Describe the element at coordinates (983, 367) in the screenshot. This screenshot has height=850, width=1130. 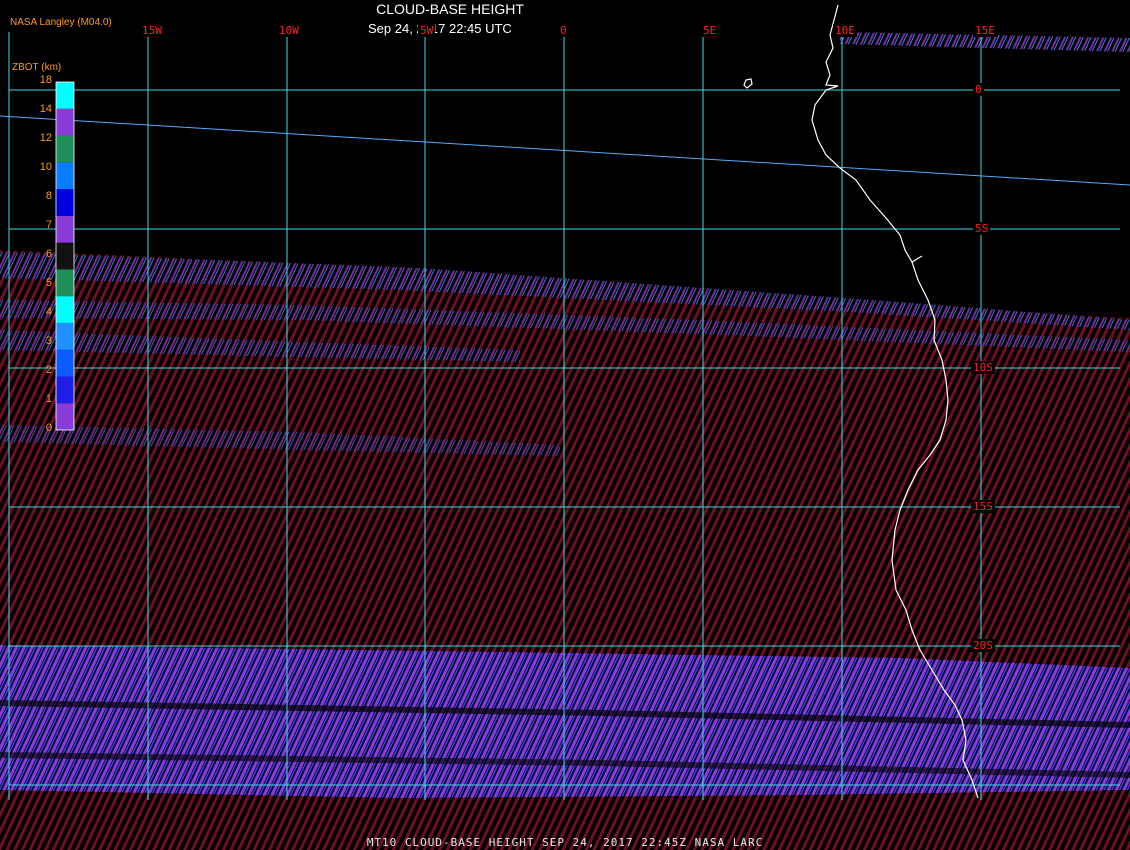
I see `lat-label-10s: 10S` at that location.